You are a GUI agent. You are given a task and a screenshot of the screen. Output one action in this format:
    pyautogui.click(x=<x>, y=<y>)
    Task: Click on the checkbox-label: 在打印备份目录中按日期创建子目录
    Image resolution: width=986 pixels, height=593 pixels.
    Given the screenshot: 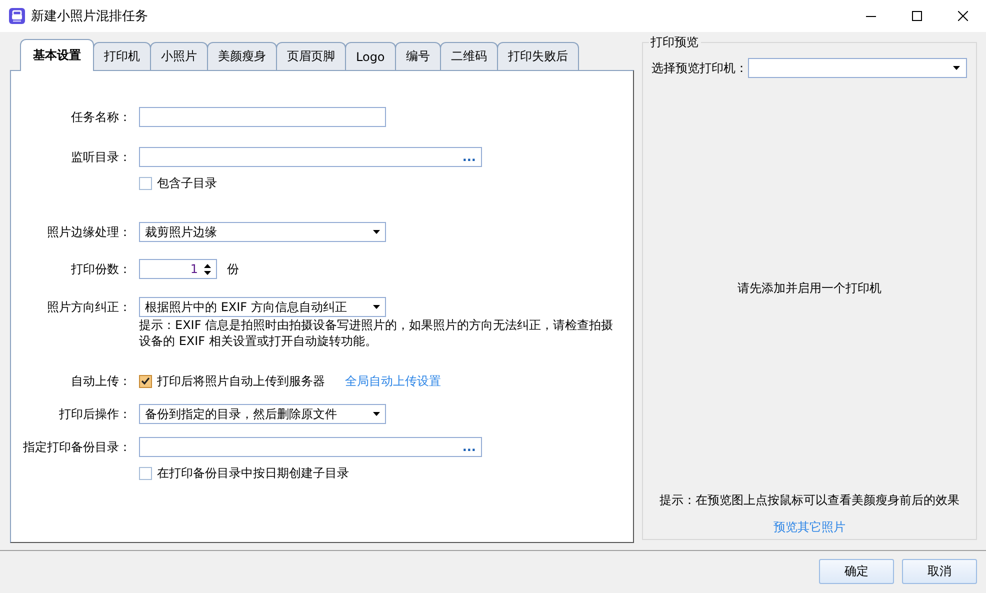 What is the action you would take?
    pyautogui.click(x=253, y=473)
    